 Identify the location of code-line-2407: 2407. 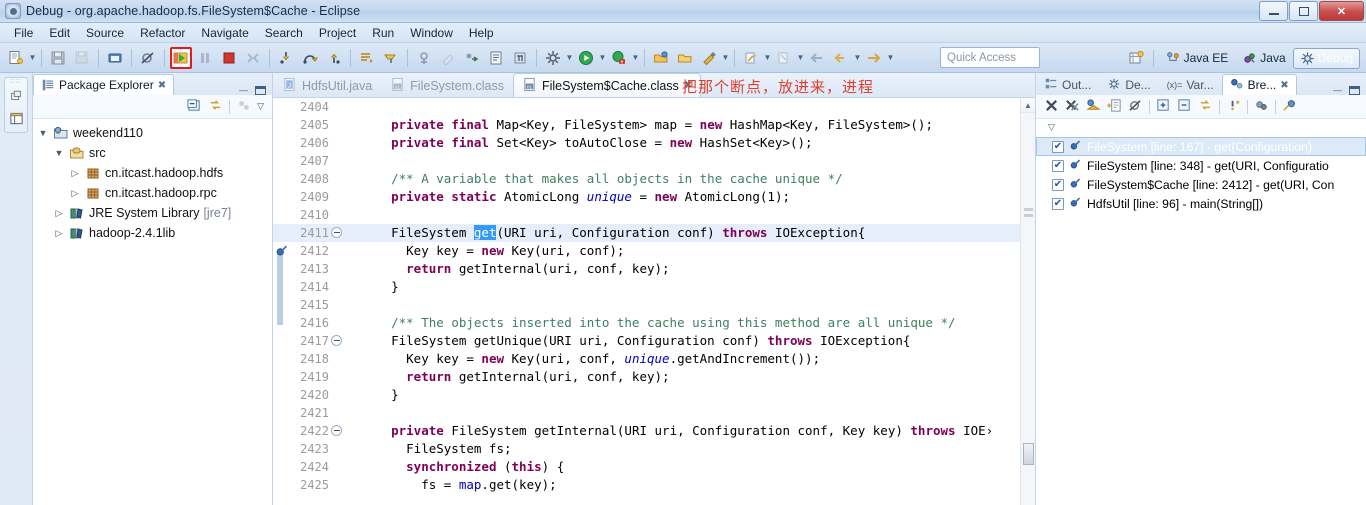
(654, 161).